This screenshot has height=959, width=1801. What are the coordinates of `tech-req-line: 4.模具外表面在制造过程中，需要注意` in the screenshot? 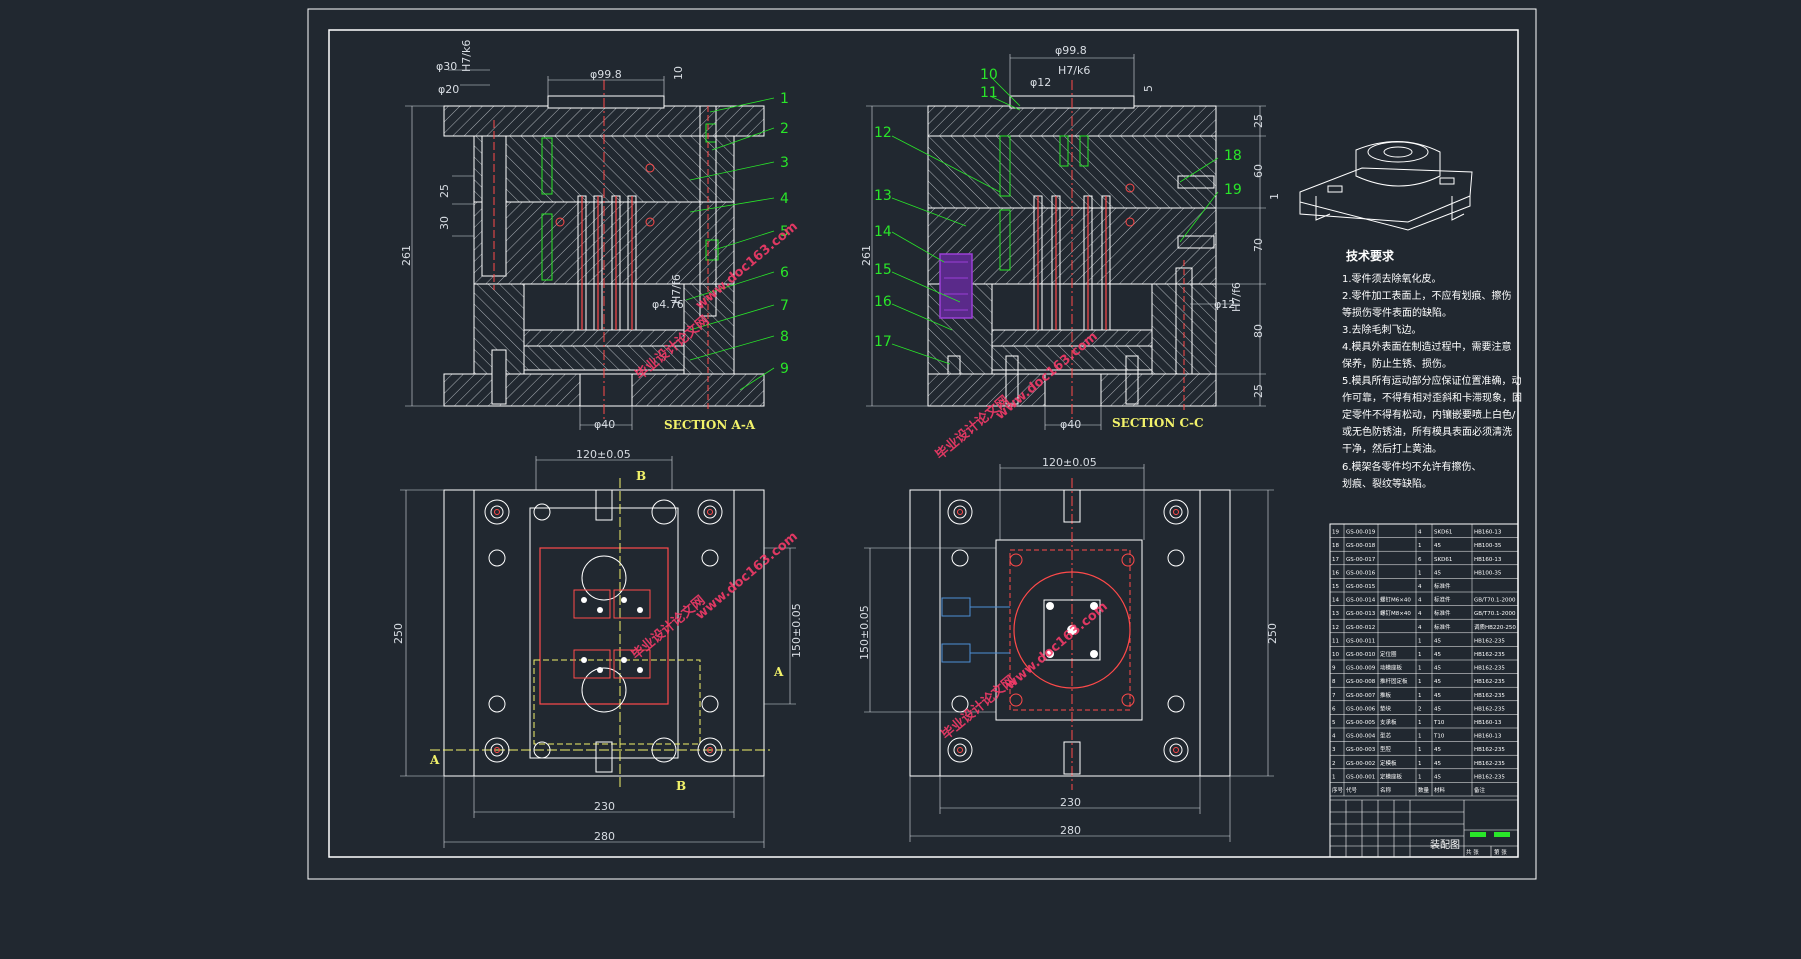 It's located at (1427, 346).